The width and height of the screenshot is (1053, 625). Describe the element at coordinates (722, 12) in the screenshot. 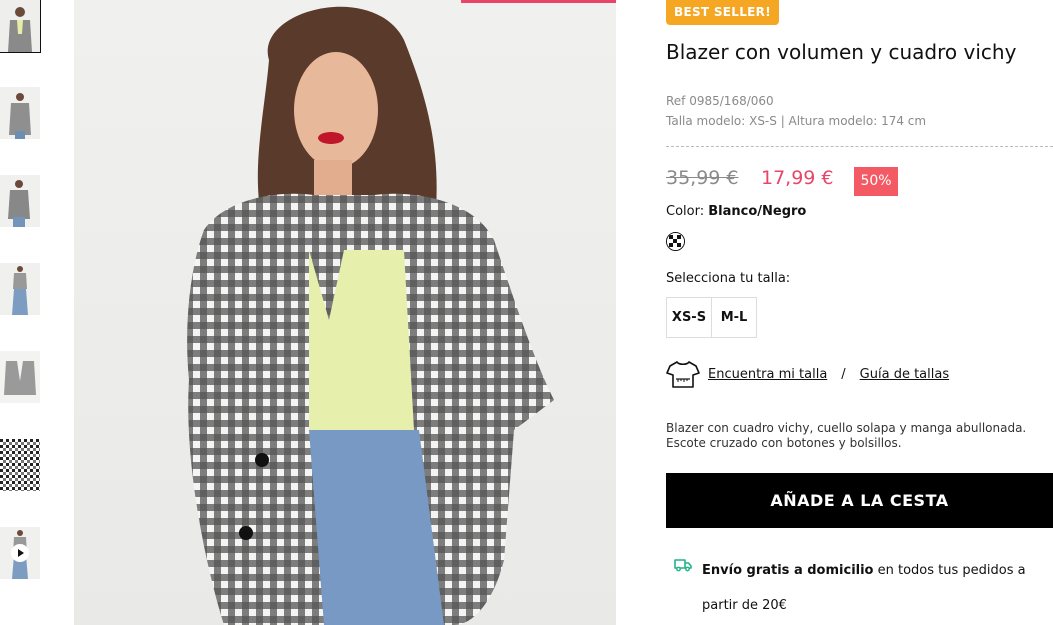

I see `best-seller-badge: BEST SELLER!` at that location.